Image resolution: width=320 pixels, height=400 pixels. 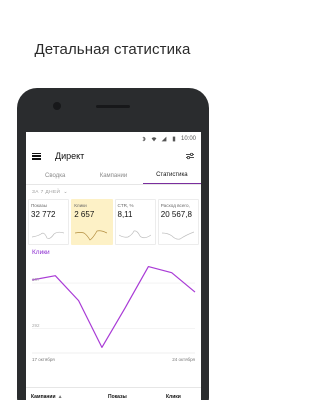 I want to click on metric-card-spend: Расход всего, 20 567,8, so click(x=178, y=222).